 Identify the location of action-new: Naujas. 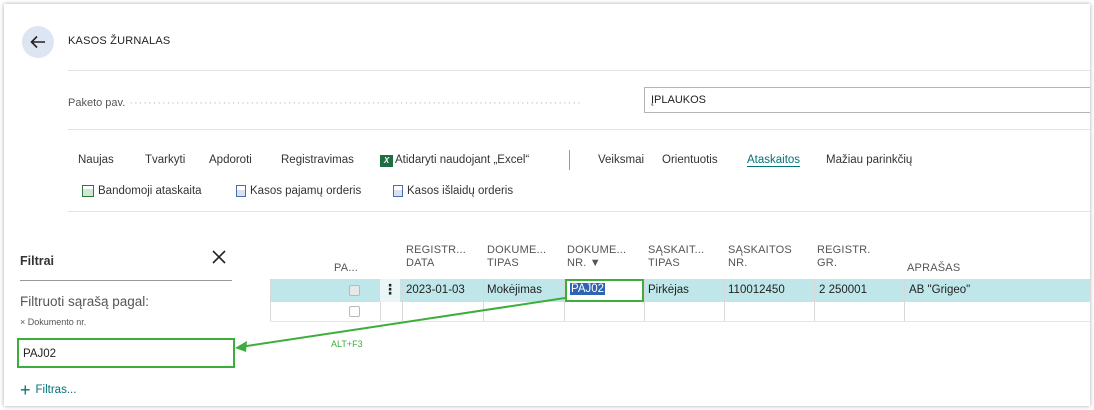
(96, 160).